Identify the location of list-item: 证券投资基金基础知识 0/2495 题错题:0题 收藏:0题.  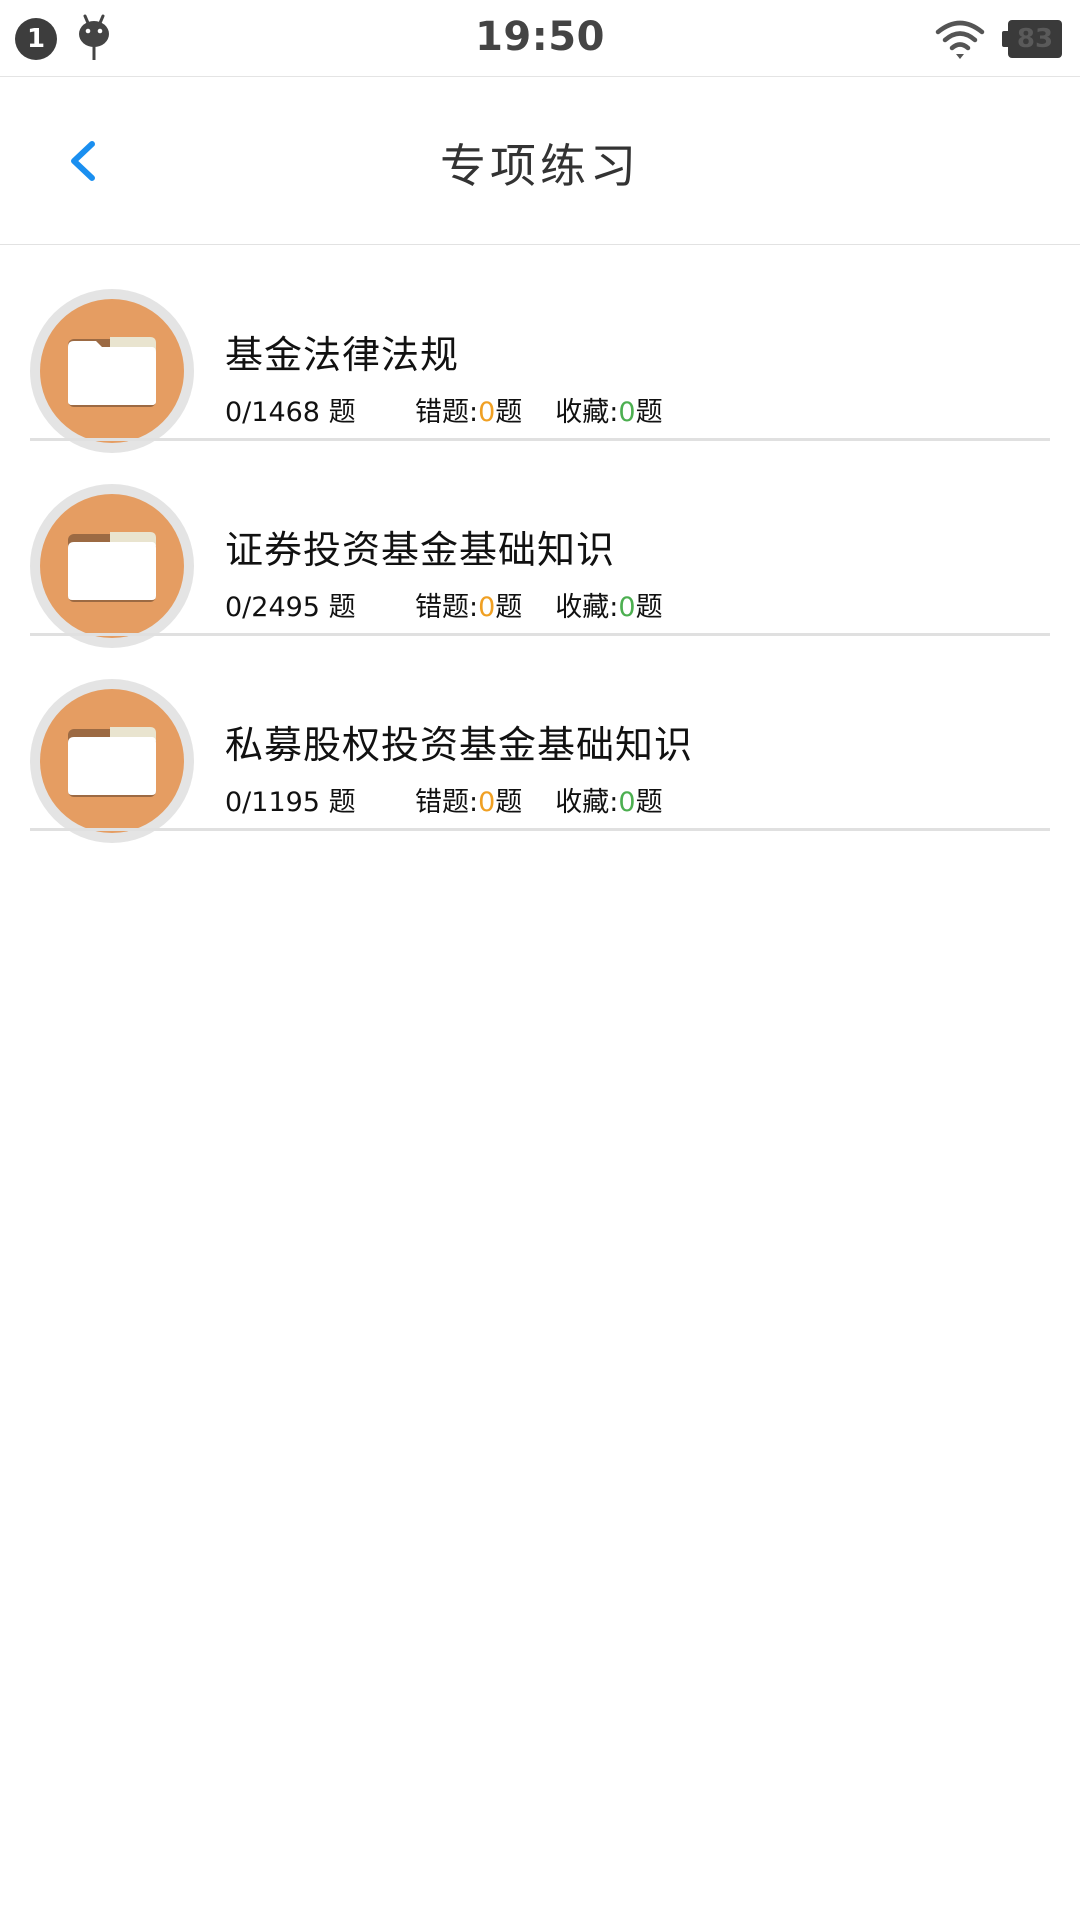
(540, 544).